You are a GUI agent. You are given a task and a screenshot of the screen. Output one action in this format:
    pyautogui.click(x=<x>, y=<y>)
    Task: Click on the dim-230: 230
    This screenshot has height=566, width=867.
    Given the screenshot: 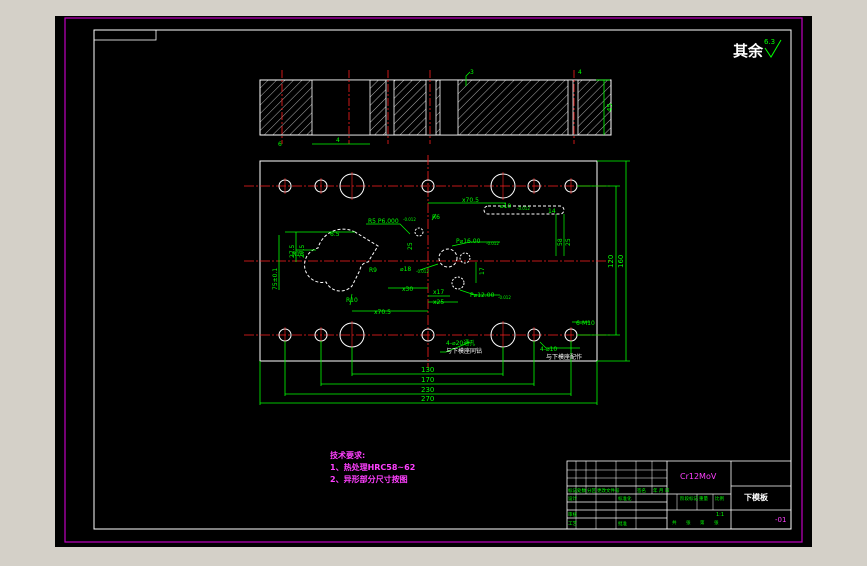 What is the action you would take?
    pyautogui.click(x=427, y=390)
    